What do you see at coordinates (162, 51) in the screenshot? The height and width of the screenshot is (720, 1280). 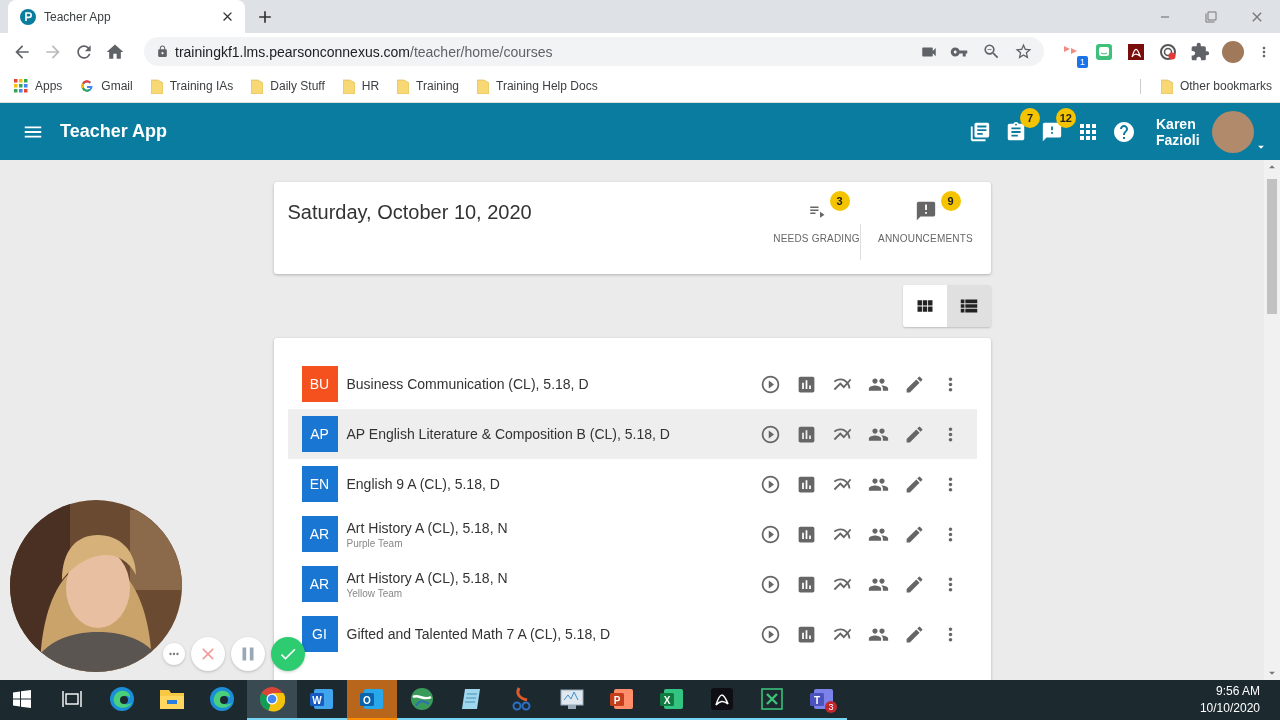 I see `lock-icon` at bounding box center [162, 51].